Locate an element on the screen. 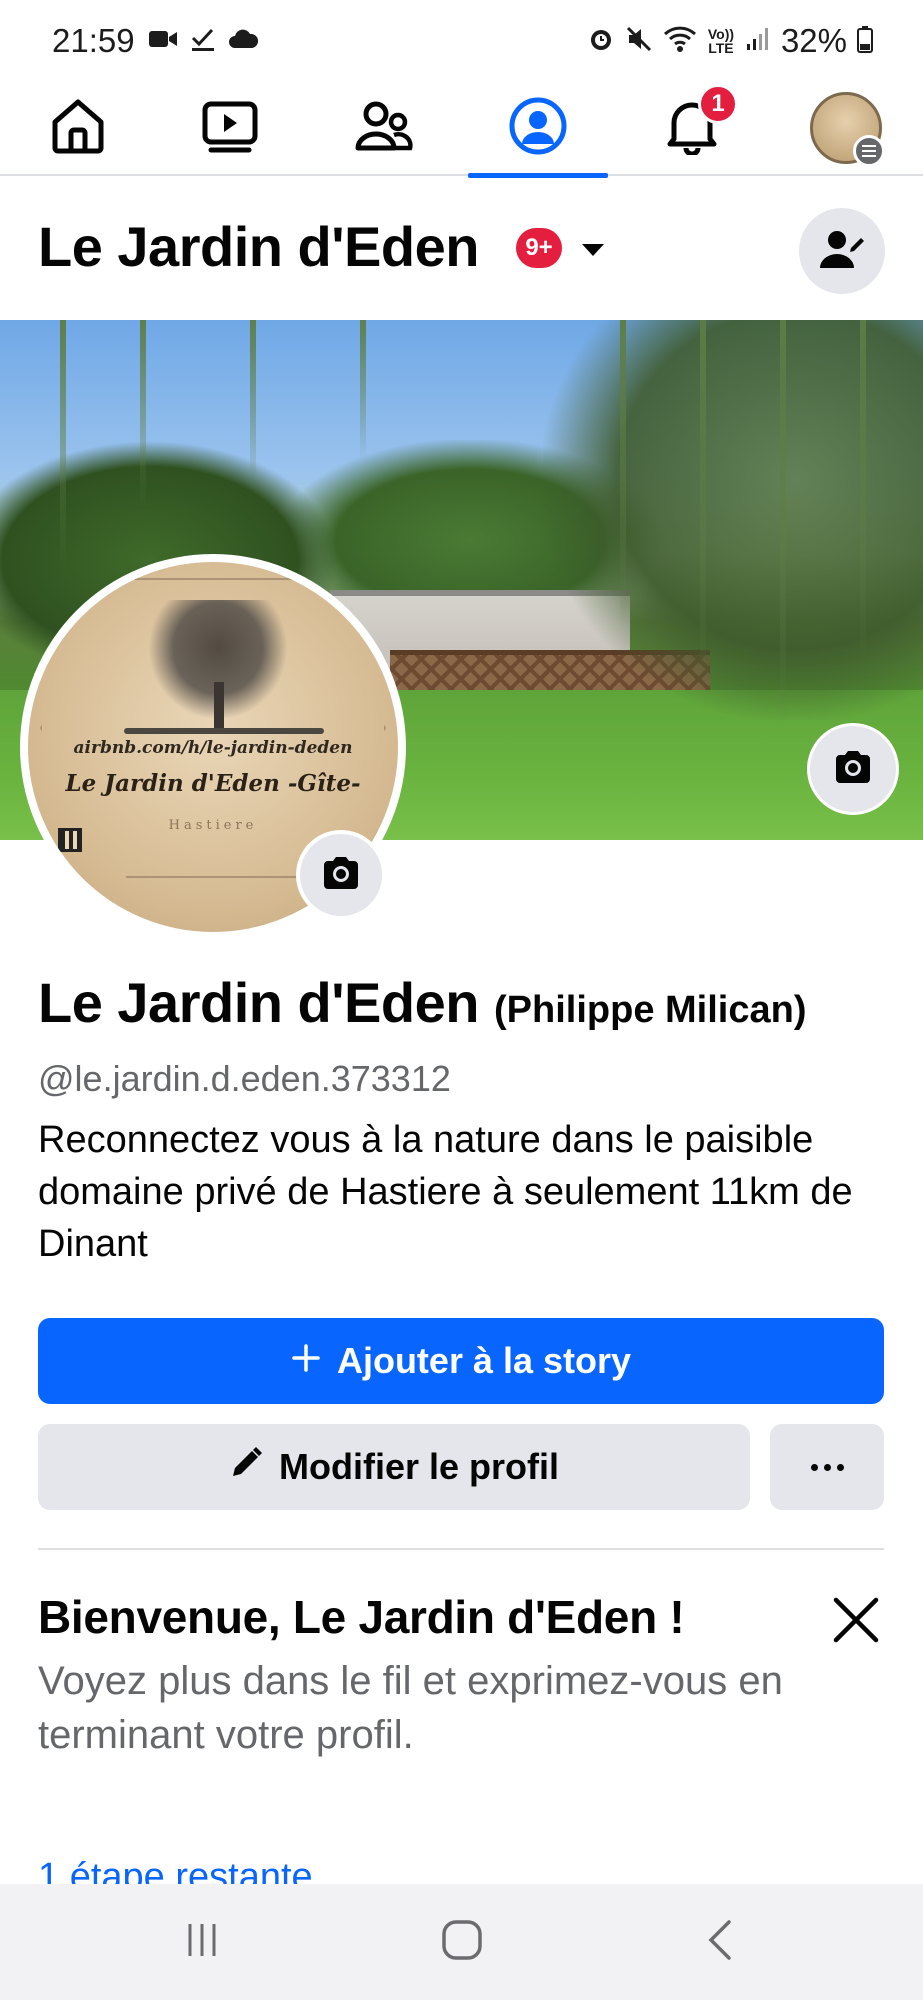 Image resolution: width=923 pixels, height=2000 pixels. profile-display-name: Le Jardin d'Eden is located at coordinates (258, 1002).